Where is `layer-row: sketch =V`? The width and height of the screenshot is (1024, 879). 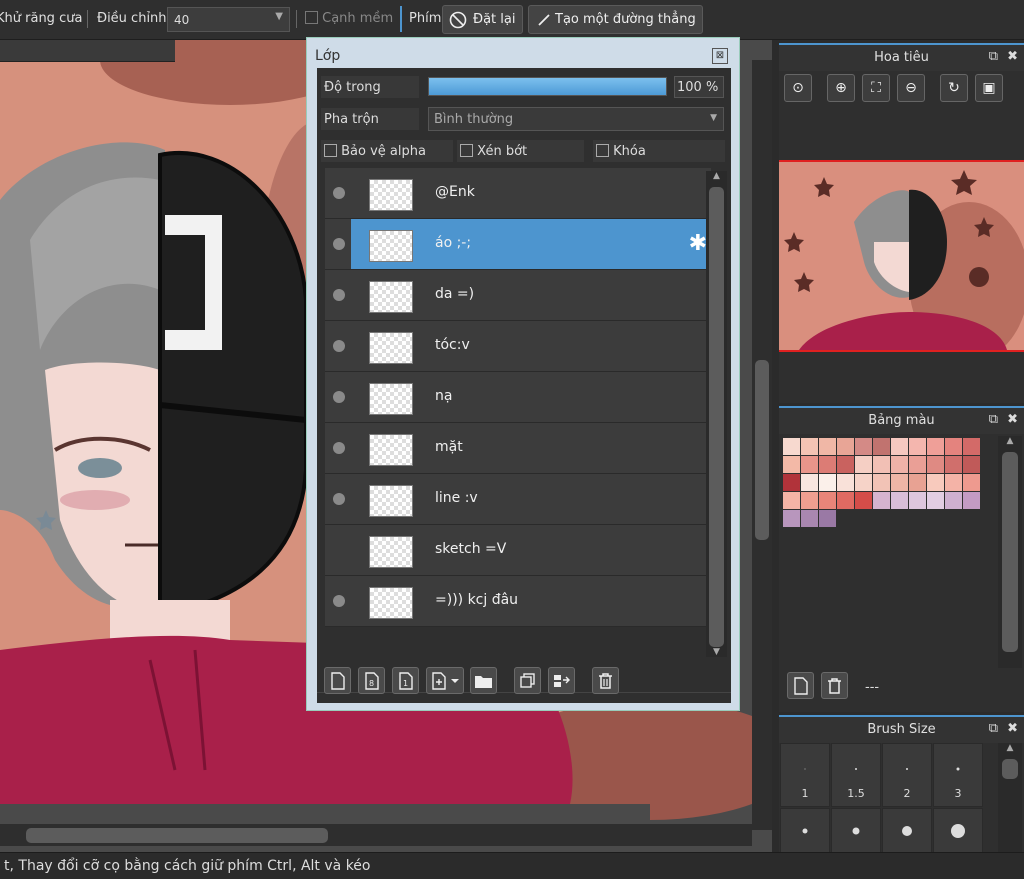 layer-row: sketch =V is located at coordinates (518, 550).